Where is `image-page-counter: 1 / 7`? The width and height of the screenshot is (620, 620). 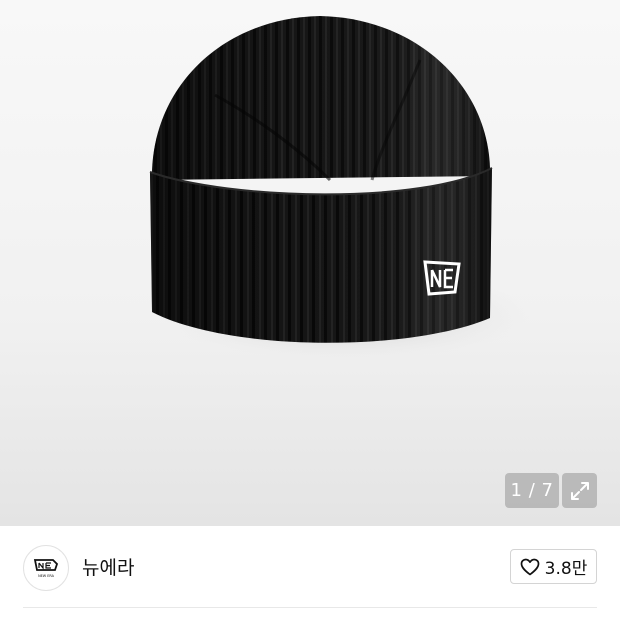 image-page-counter: 1 / 7 is located at coordinates (532, 490).